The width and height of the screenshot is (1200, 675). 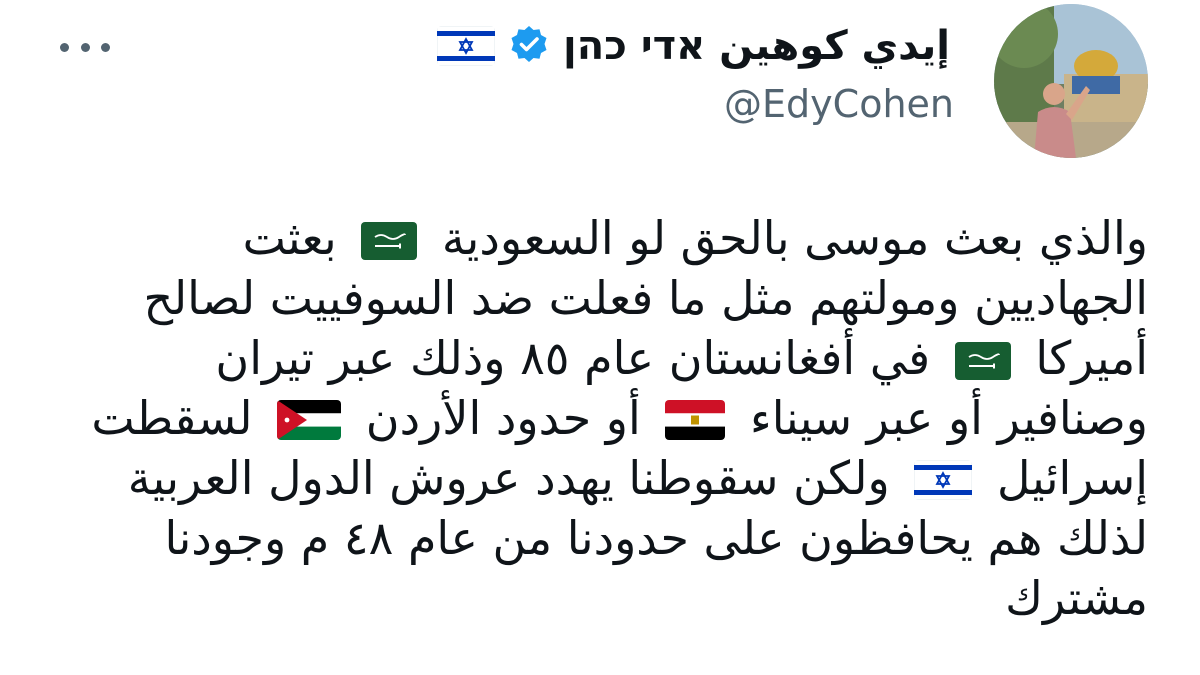 I want to click on tweet-text-segment: في أفغانستان عام ٨٥ وذلك عبر تيران, so click(x=580, y=358).